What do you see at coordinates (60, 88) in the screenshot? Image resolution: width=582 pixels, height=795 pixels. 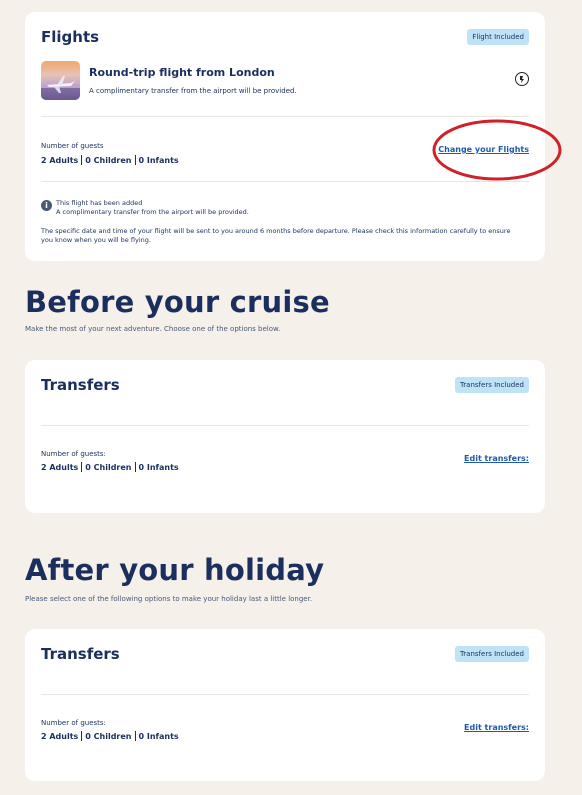 I see `airplane-icon` at bounding box center [60, 88].